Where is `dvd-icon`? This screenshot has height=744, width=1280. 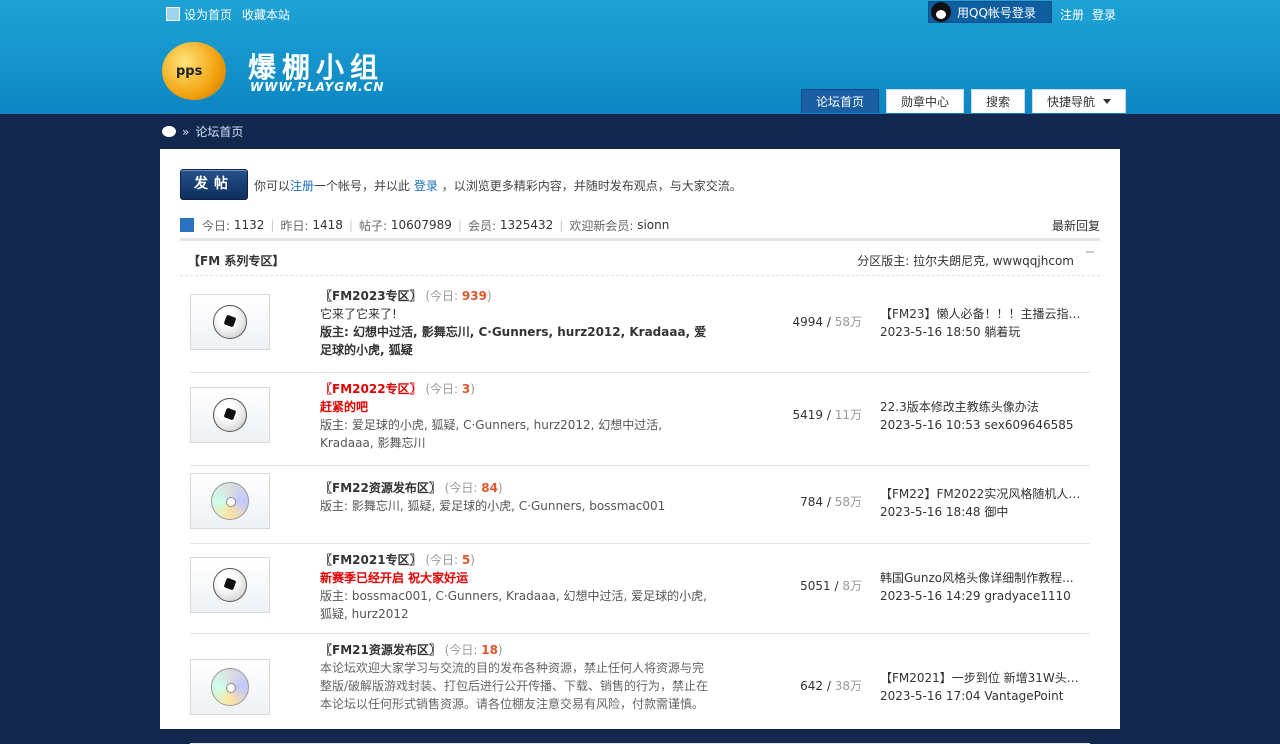
dvd-icon is located at coordinates (230, 501).